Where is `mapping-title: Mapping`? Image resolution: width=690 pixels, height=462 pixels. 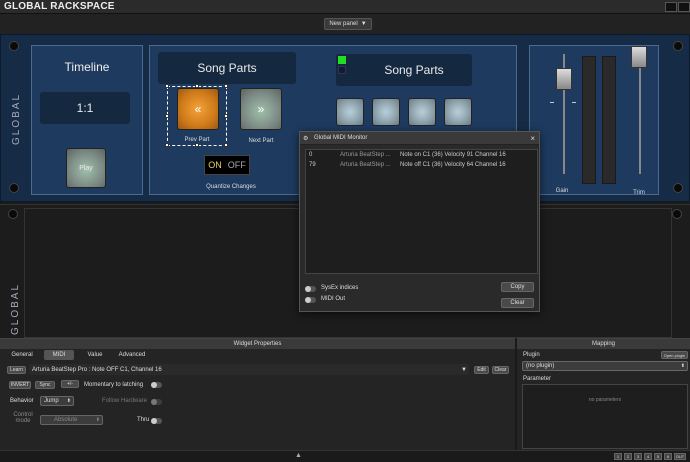
mapping-title: Mapping is located at coordinates (603, 344).